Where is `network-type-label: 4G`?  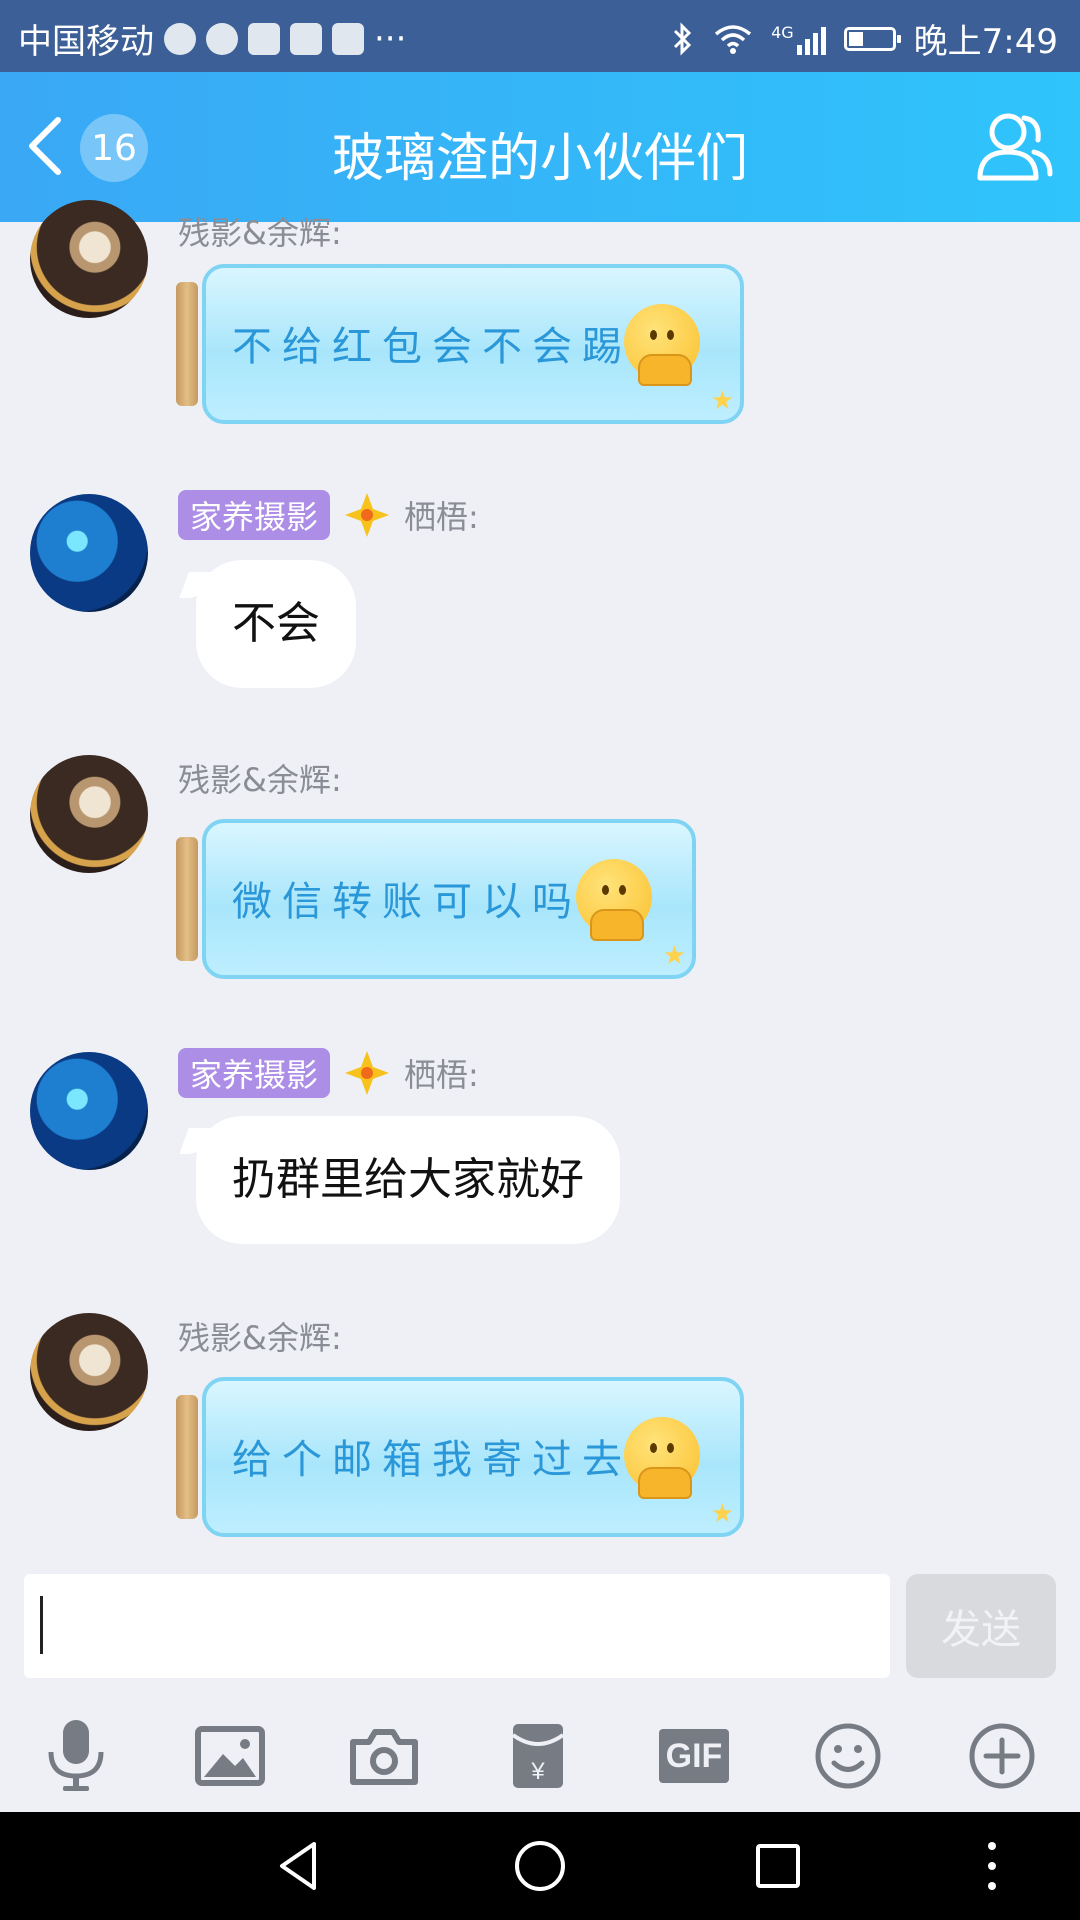
network-type-label: 4G is located at coordinates (782, 32).